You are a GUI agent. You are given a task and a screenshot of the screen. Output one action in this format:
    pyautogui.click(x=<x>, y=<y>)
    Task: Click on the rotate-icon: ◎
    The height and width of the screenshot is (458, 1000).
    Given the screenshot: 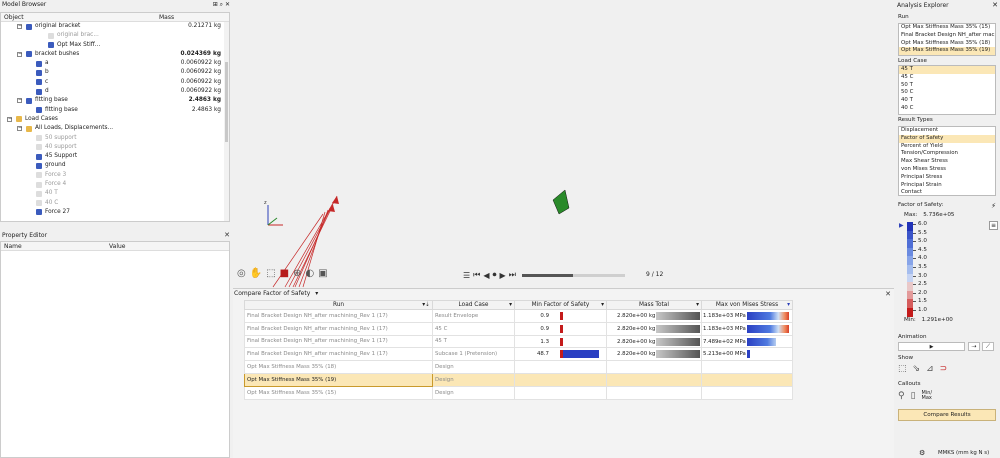 What is the action you would take?
    pyautogui.click(x=241, y=275)
    